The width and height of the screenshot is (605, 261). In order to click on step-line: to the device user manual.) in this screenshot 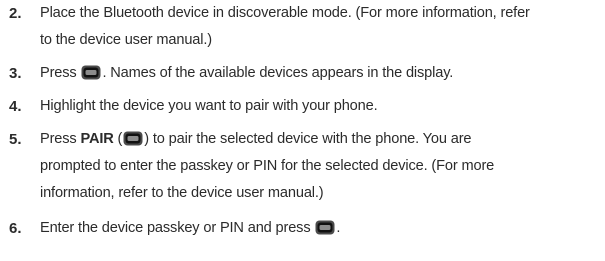, I will do `click(126, 40)`.